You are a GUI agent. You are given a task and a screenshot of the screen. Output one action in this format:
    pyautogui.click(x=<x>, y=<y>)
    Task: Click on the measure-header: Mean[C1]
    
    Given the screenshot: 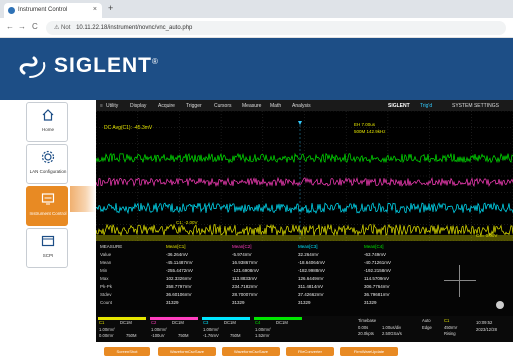 What is the action you would take?
    pyautogui.click(x=176, y=246)
    